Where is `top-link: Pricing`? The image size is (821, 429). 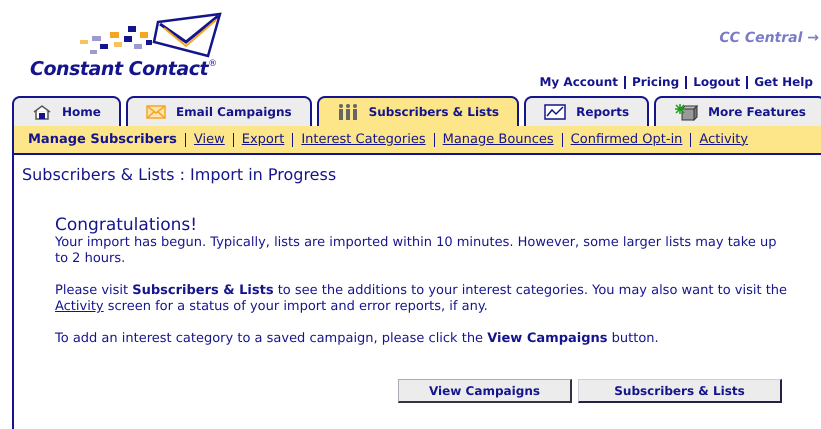
top-link: Pricing is located at coordinates (656, 82).